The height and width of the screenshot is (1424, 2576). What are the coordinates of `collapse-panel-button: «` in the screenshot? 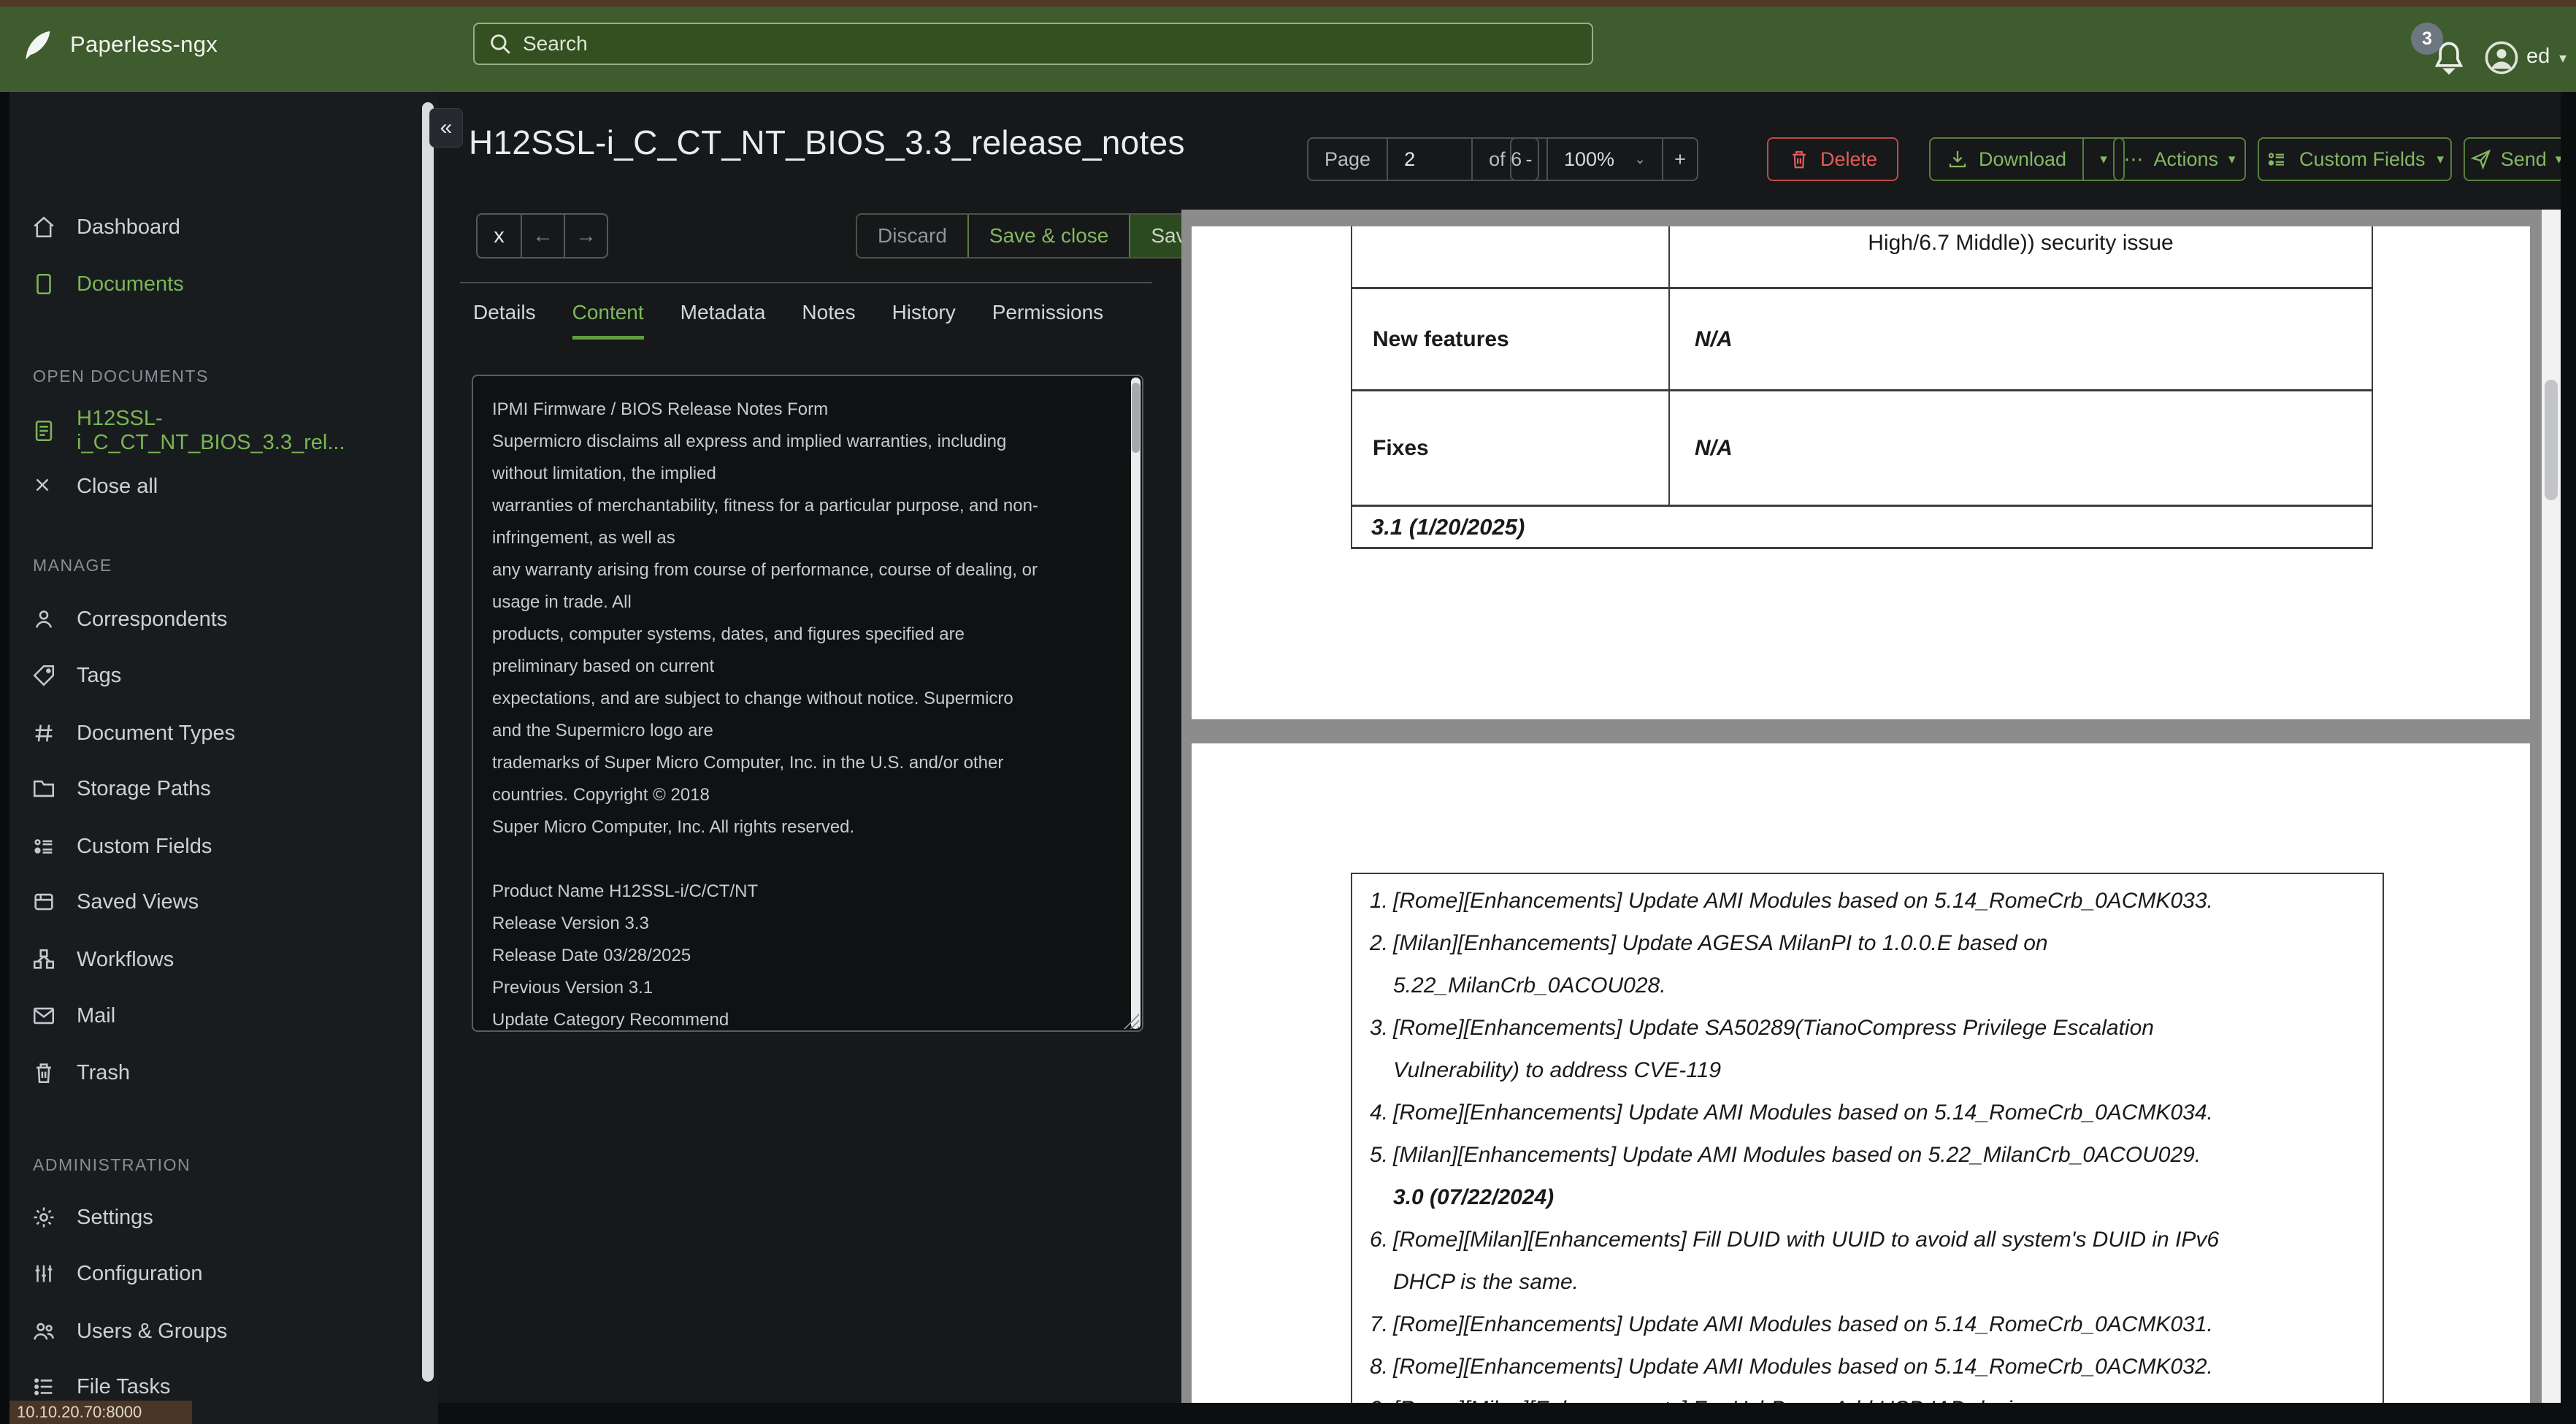 It's located at (446, 128).